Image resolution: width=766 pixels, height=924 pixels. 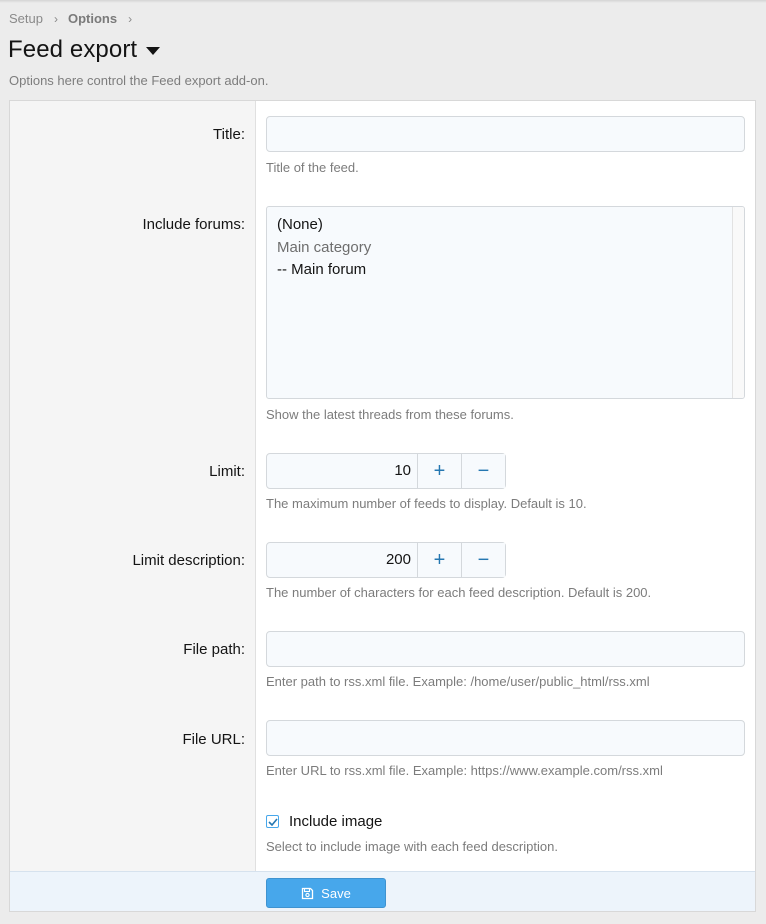 I want to click on page-title: Feed export, so click(x=73, y=49).